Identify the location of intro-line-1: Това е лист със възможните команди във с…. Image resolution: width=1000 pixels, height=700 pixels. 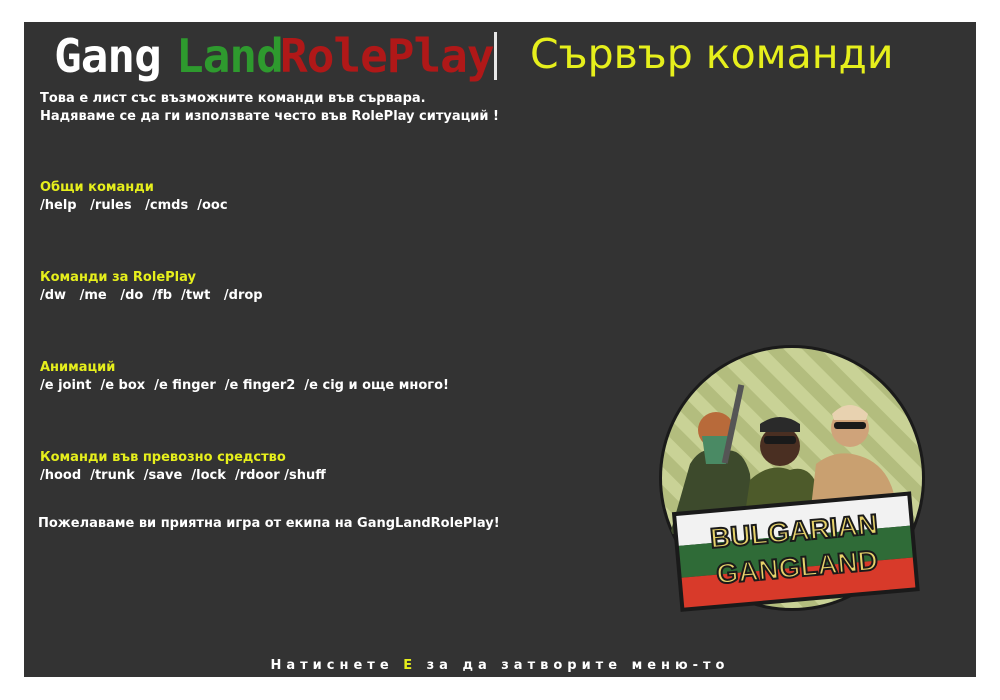
(233, 98).